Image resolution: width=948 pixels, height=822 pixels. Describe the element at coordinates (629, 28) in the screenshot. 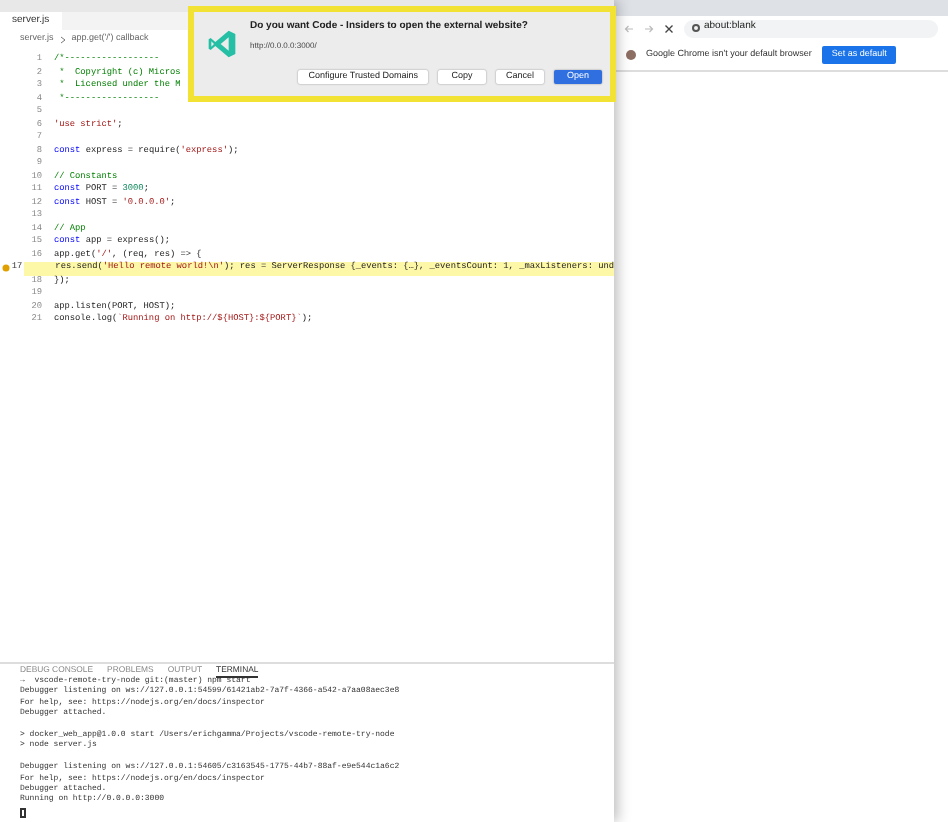

I see `back-icon` at that location.